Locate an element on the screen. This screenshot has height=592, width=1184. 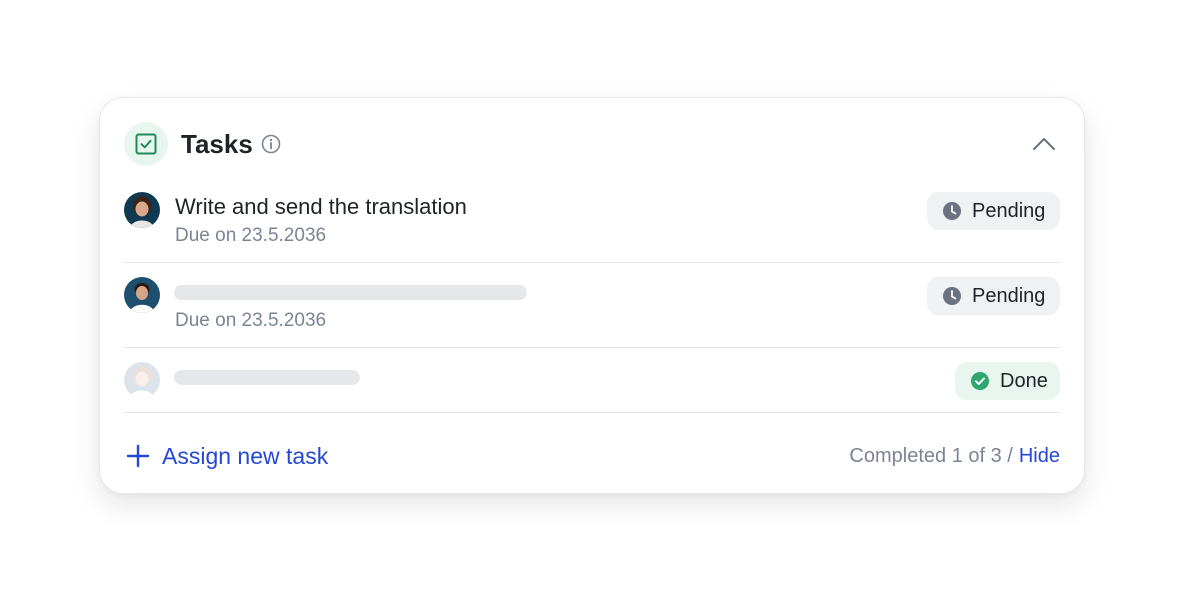
chevron-up-icon is located at coordinates (1044, 144).